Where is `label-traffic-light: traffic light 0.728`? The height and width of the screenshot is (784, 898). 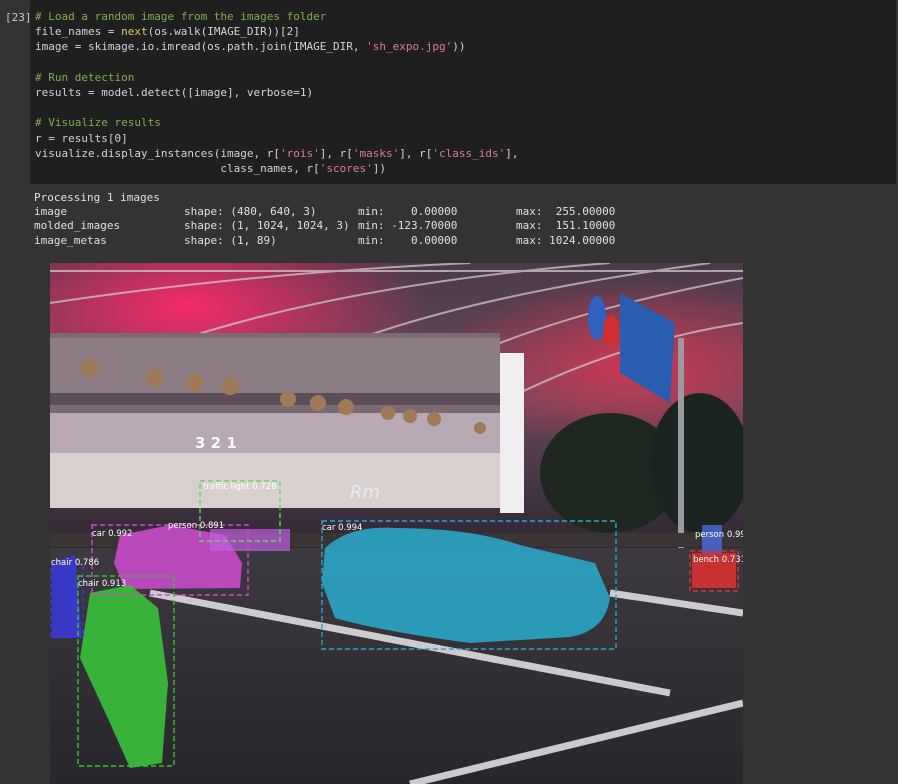
label-traffic-light: traffic light 0.728 is located at coordinates (240, 487).